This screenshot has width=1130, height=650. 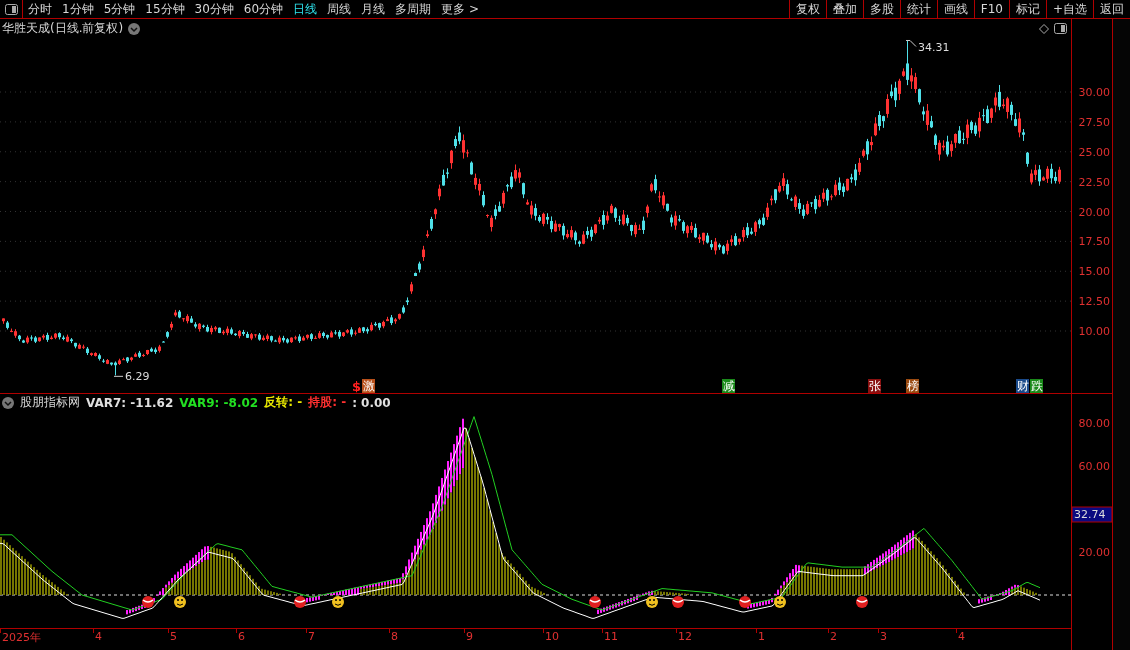 What do you see at coordinates (1094, 423) in the screenshot?
I see `value-tick: 80.00` at bounding box center [1094, 423].